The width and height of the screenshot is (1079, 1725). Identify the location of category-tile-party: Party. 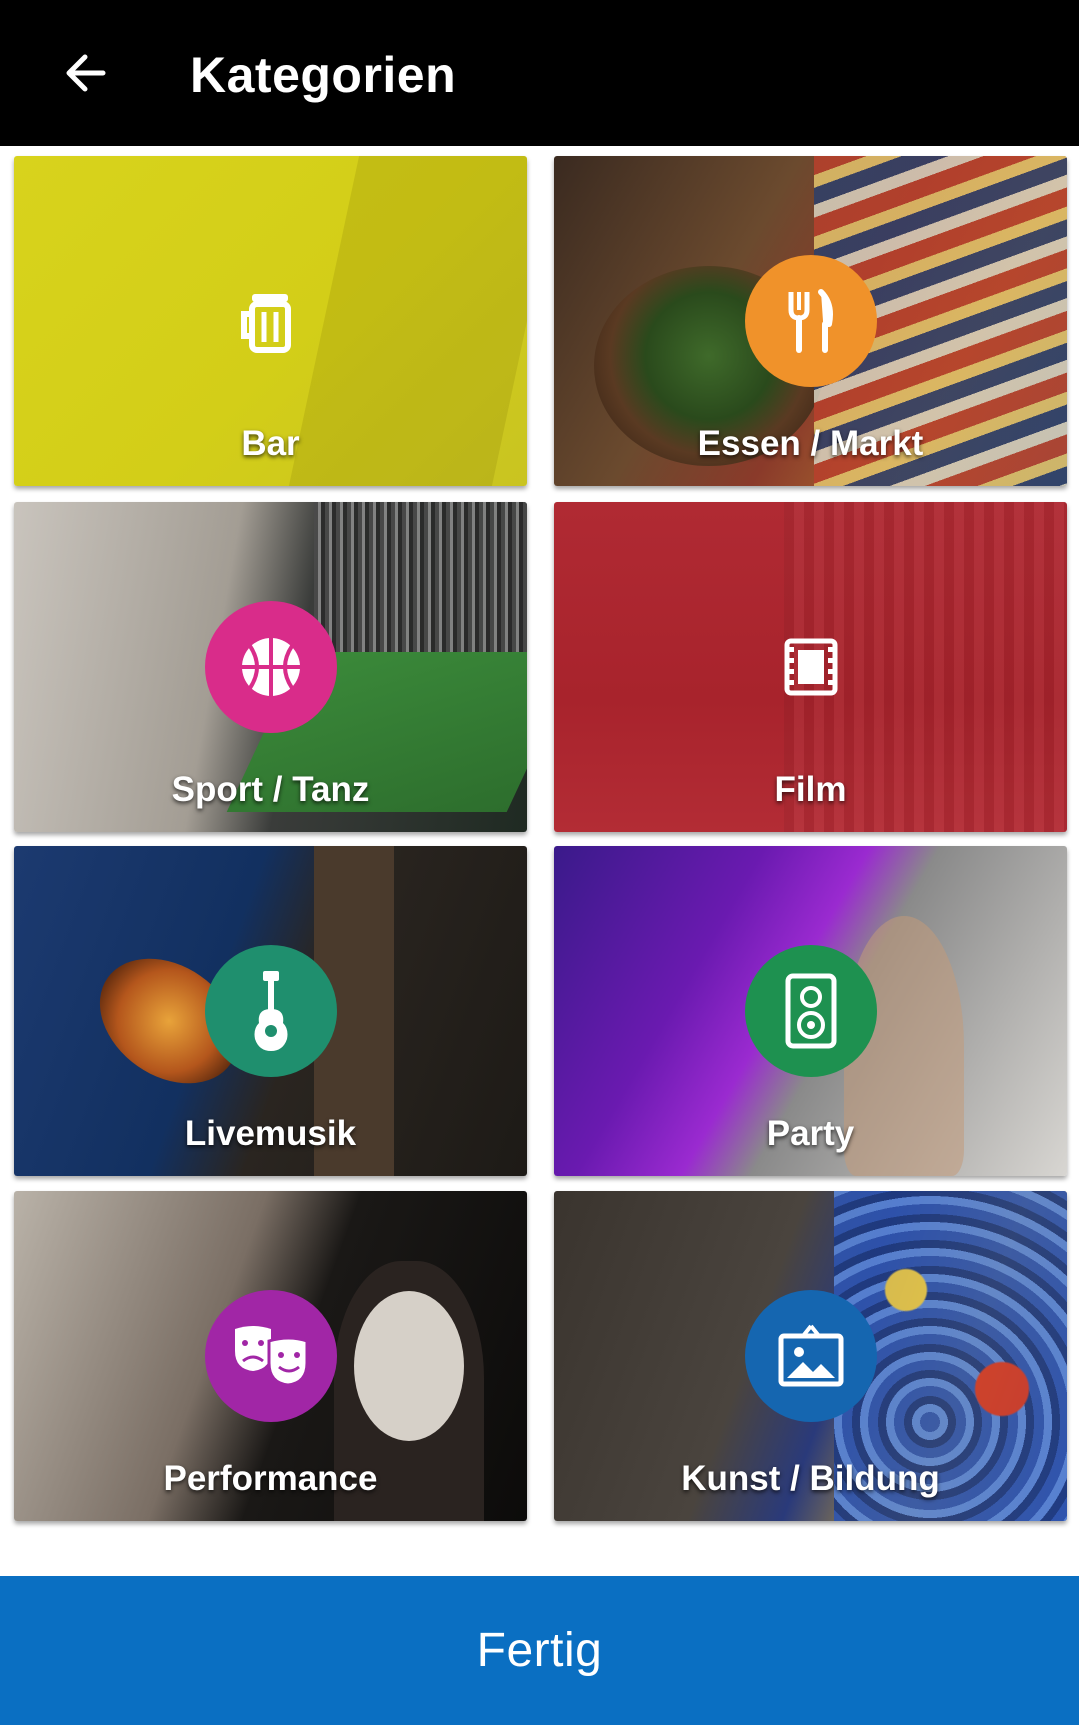
(810, 1011).